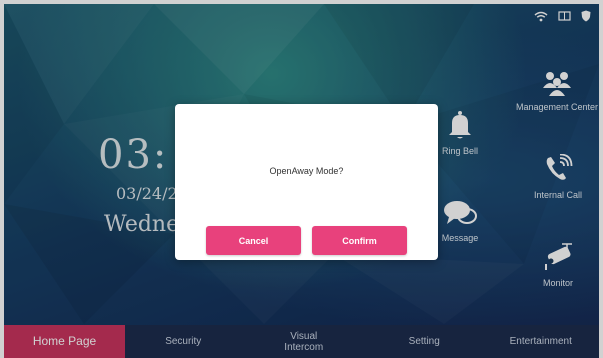  What do you see at coordinates (306, 171) in the screenshot?
I see `dialog-message: OpenAway Mode?` at bounding box center [306, 171].